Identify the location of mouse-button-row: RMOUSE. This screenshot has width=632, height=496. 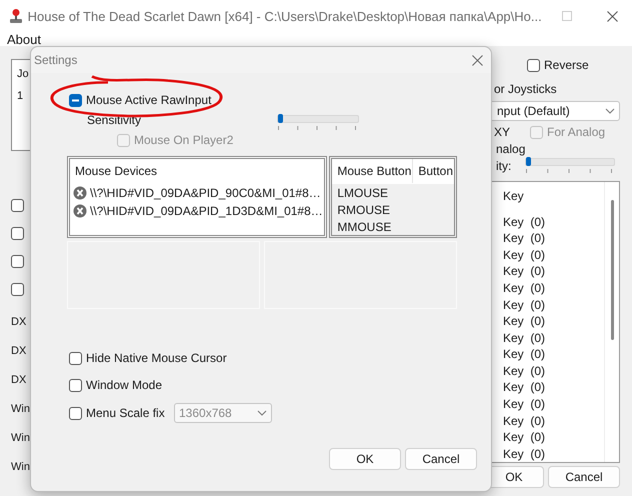
(393, 209).